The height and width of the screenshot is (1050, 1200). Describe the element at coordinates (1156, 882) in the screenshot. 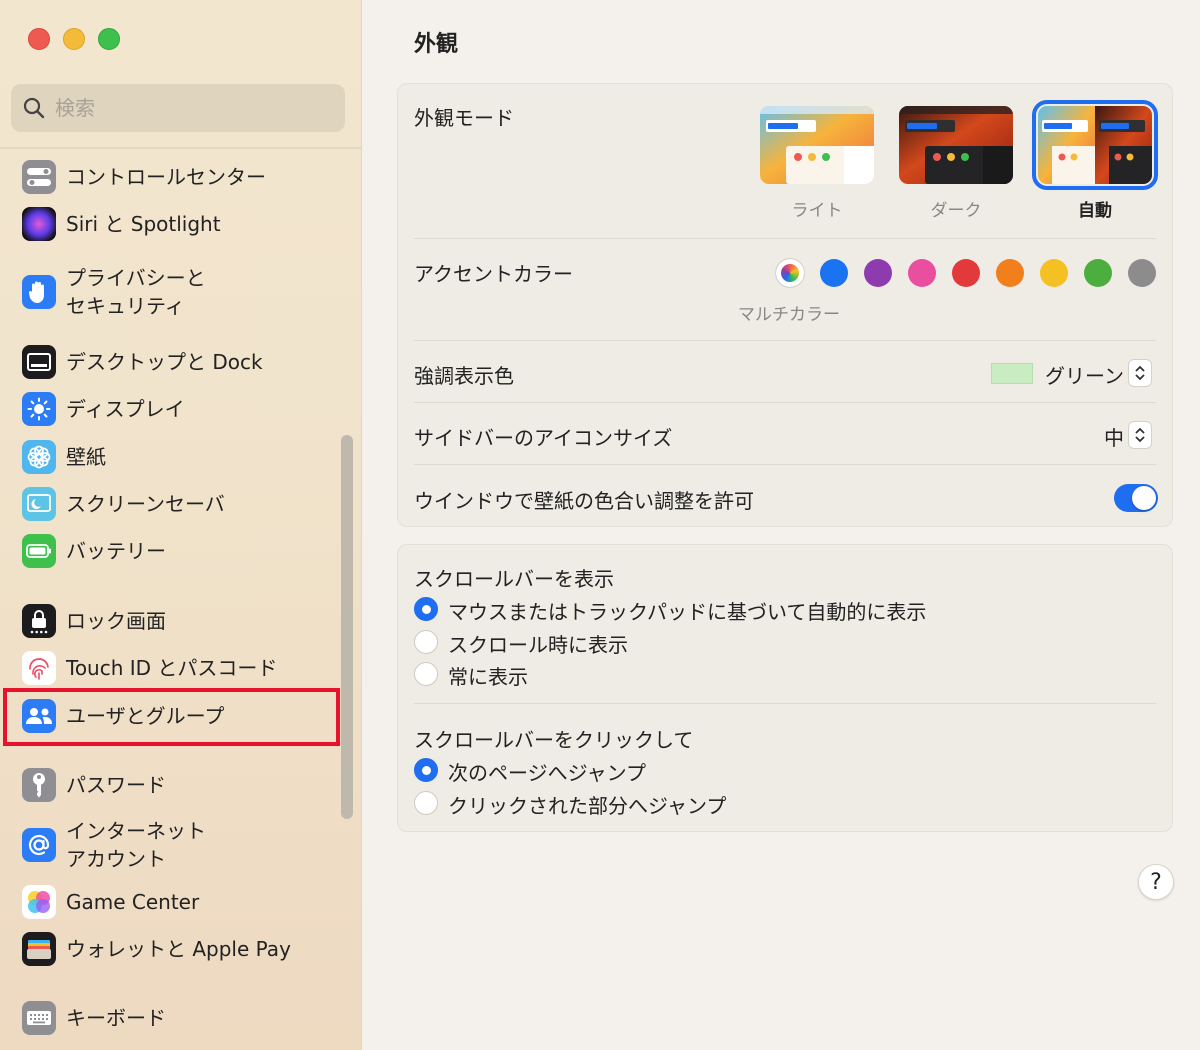

I see `help-button: ?` at that location.